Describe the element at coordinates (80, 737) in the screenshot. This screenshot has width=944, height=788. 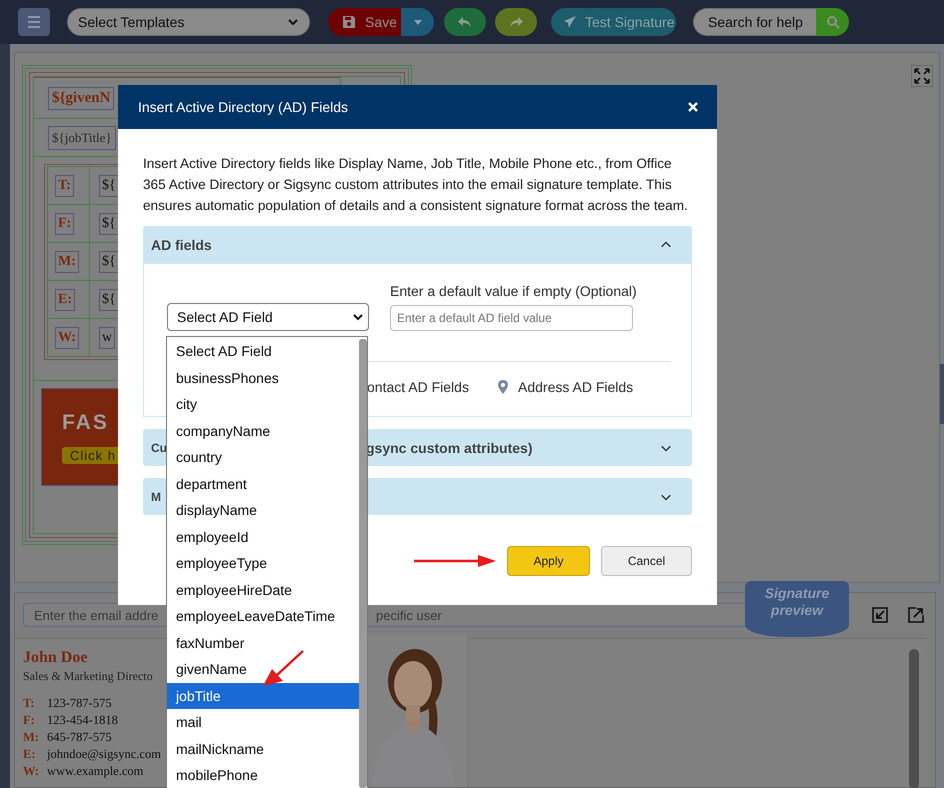
I see `contact-value: 645-787-575` at that location.